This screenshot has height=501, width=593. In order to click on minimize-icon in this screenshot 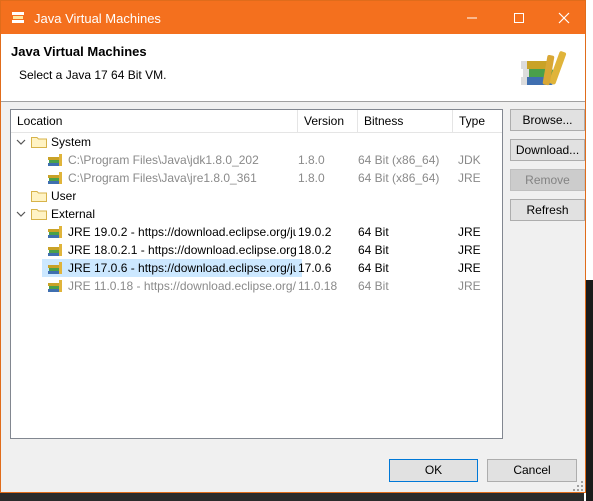, I will do `click(472, 18)`.